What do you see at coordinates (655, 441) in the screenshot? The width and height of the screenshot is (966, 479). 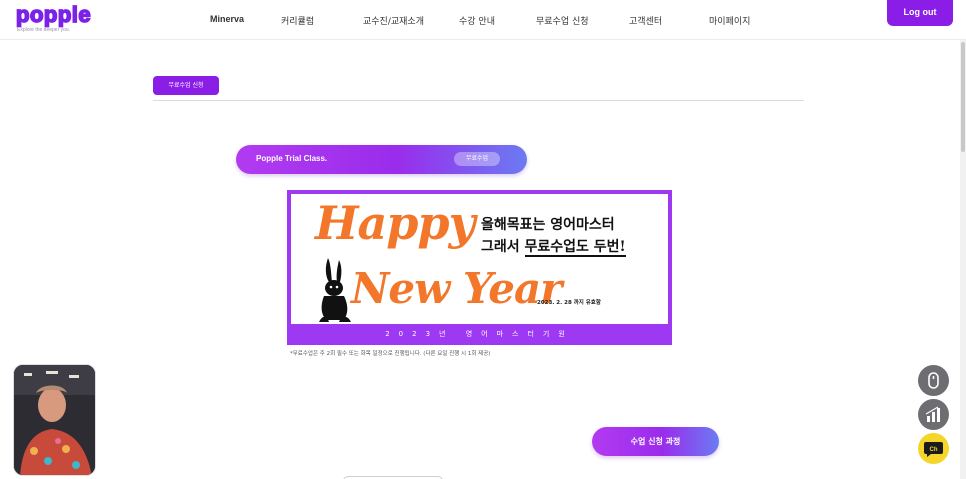 I see `class-application-process-button: 수업 신청 과정` at bounding box center [655, 441].